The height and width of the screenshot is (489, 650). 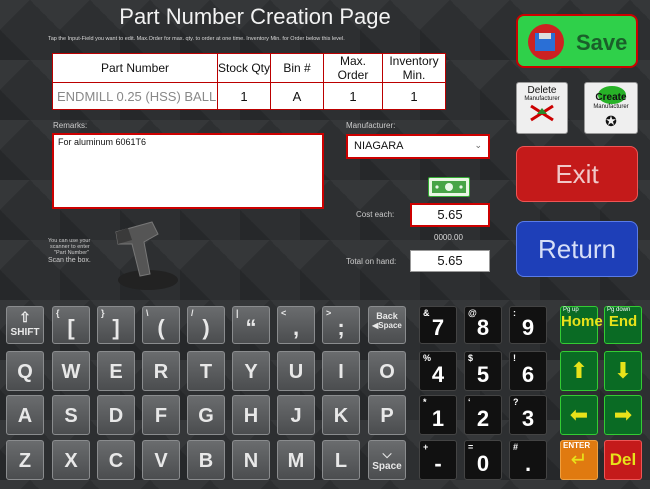 I want to click on total-on-hand-value: 5.65, so click(x=450, y=261).